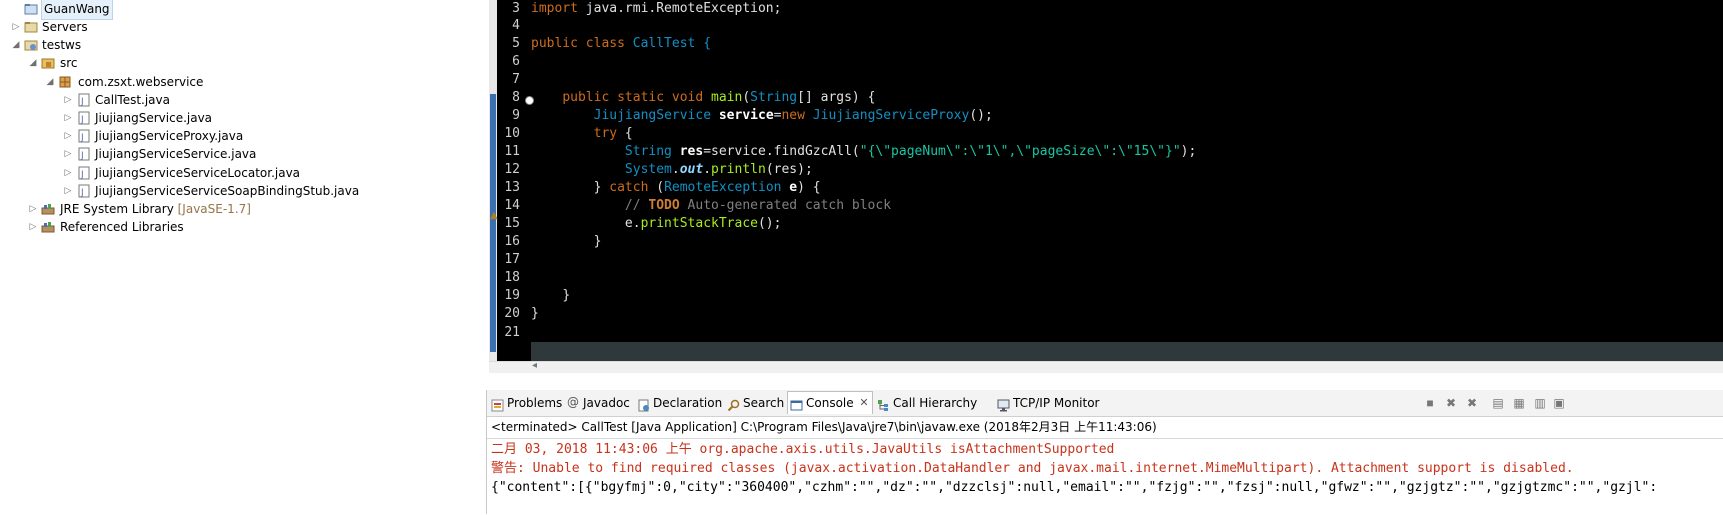  Describe the element at coordinates (863, 403) in the screenshot. I see `close-icon: ✕` at that location.